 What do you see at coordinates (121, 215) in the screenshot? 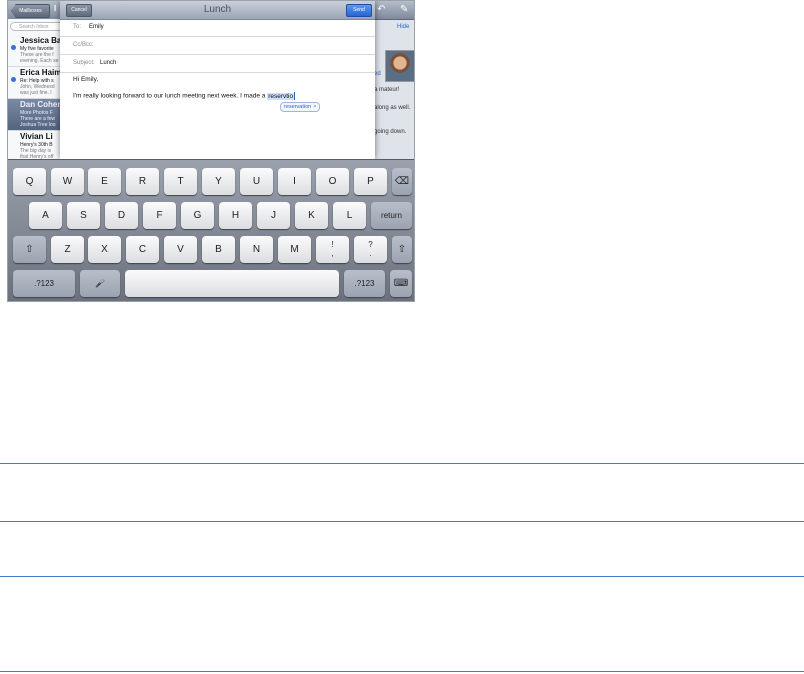
I see `key-d: D` at bounding box center [121, 215].